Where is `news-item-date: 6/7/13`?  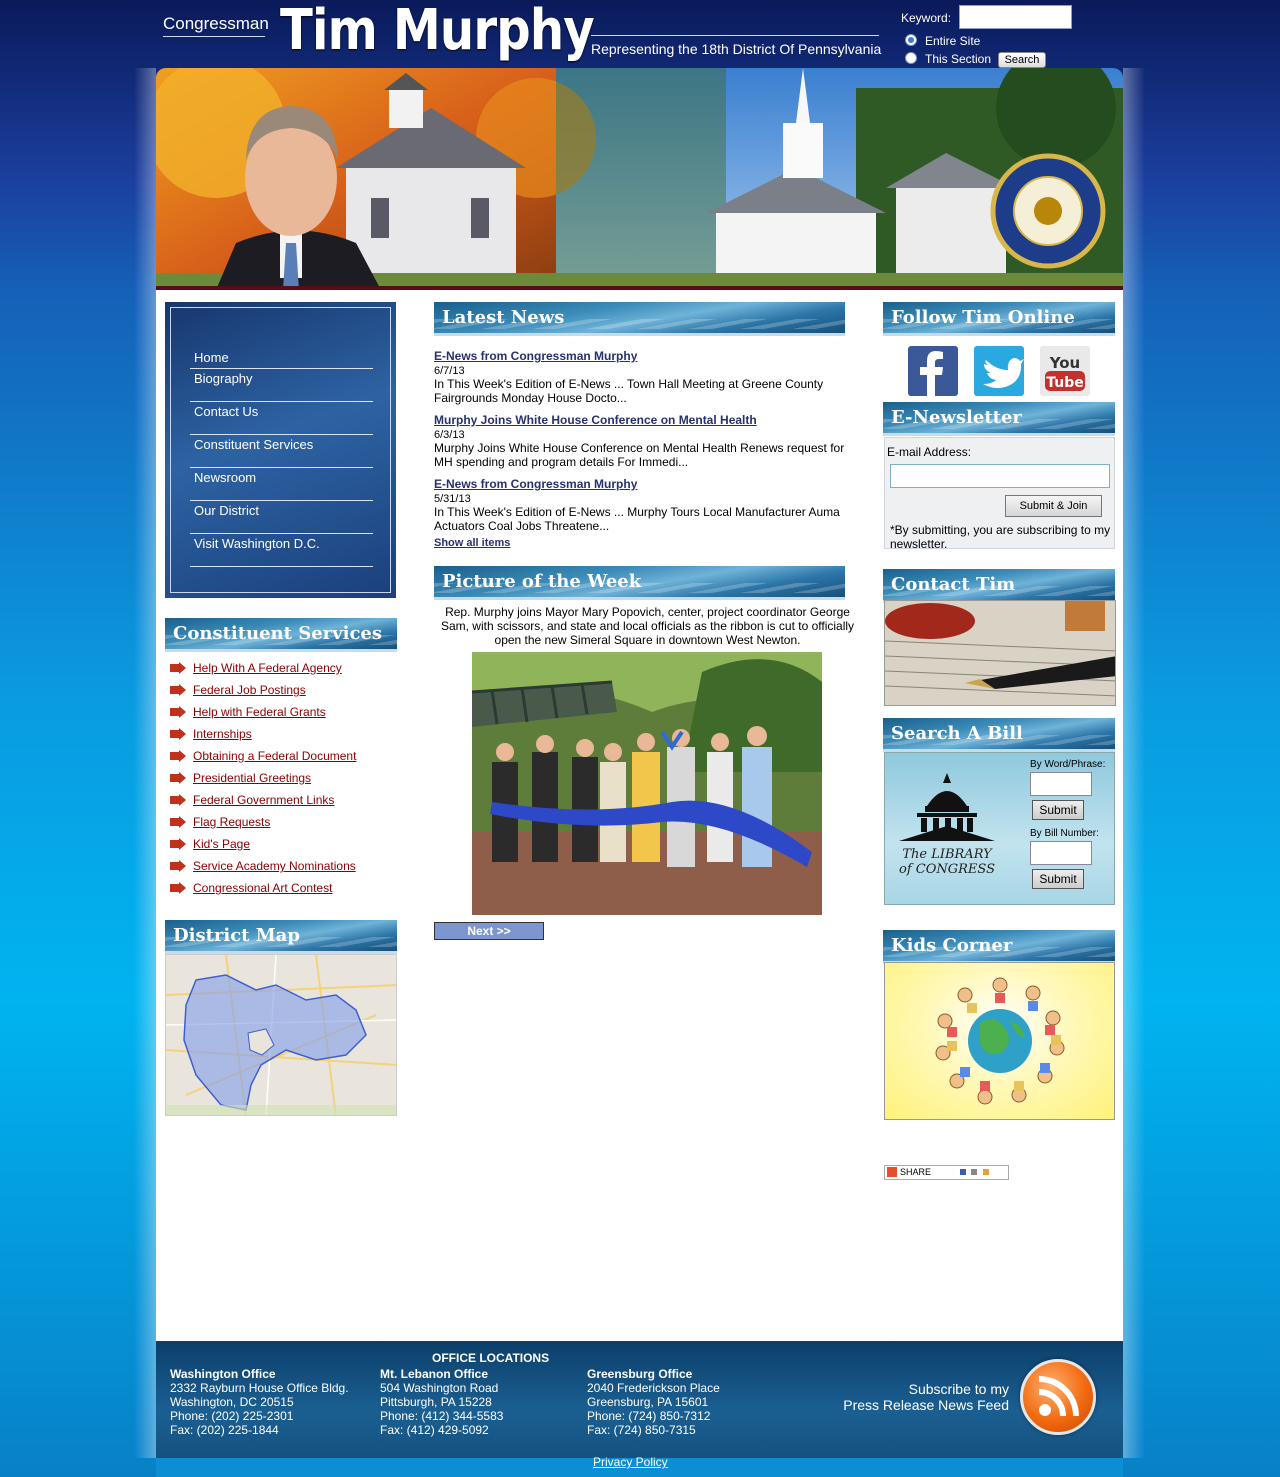 news-item-date: 6/7/13 is located at coordinates (449, 371).